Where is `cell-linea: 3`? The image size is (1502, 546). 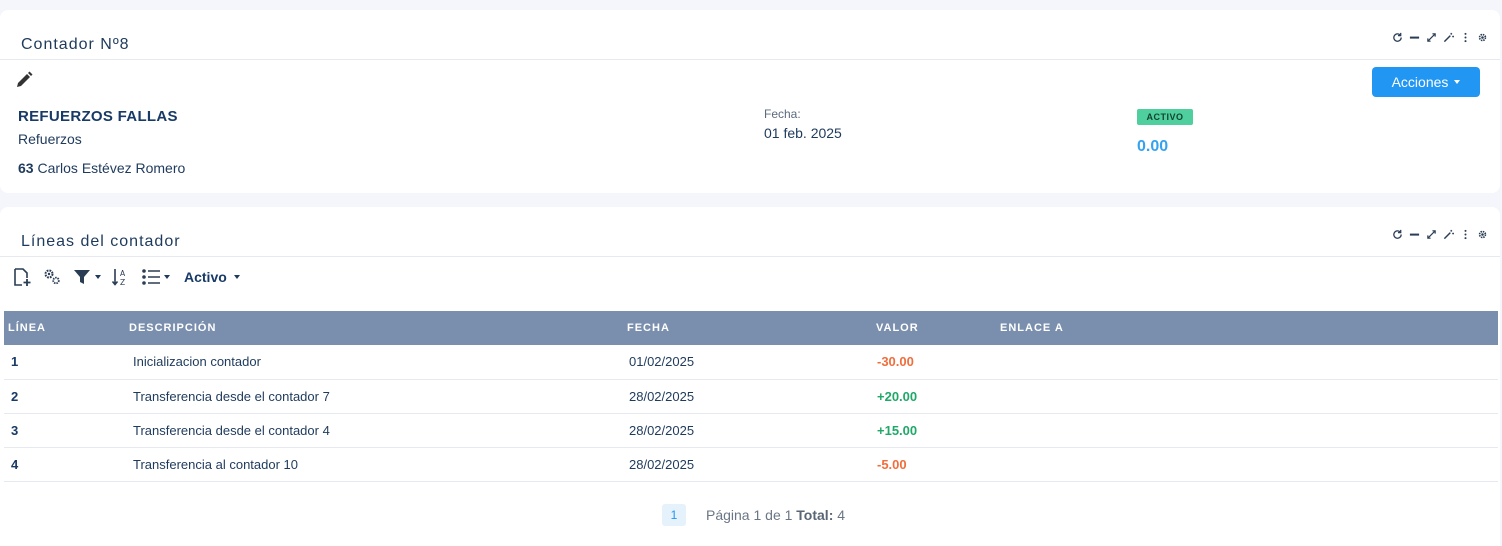
cell-linea: 3 is located at coordinates (66, 430).